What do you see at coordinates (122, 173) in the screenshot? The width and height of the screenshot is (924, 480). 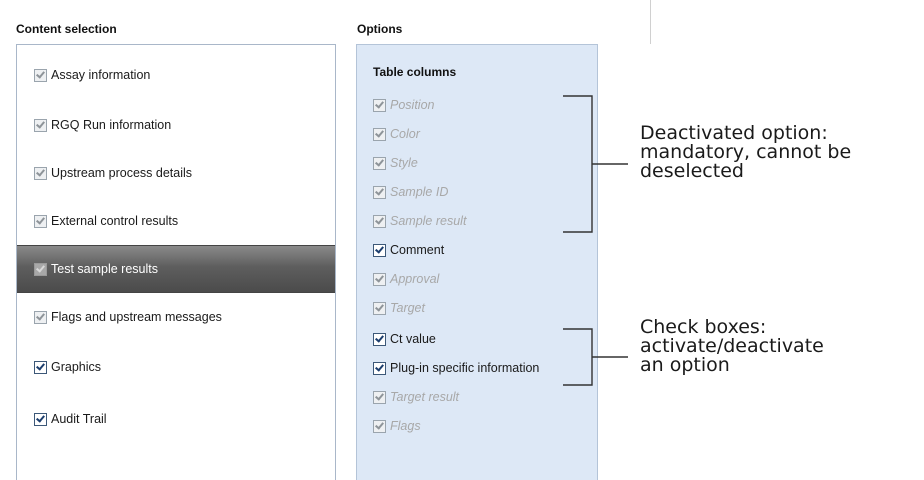 I see `content-item-label: Upstream process details` at bounding box center [122, 173].